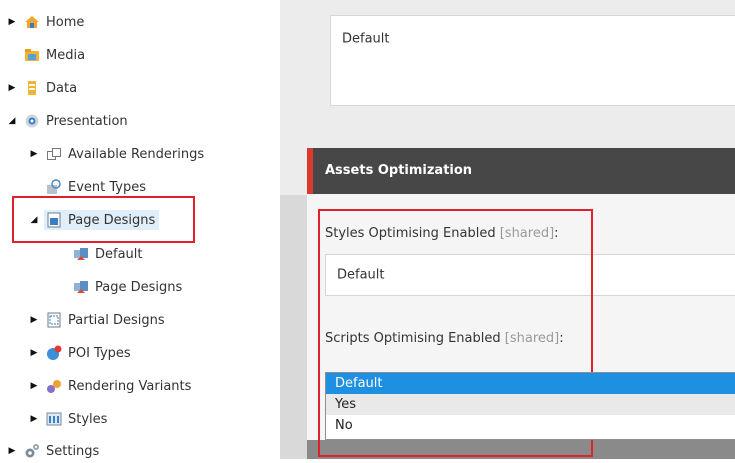 The height and width of the screenshot is (463, 735). What do you see at coordinates (530, 275) in the screenshot?
I see `styles-optimising-select: Default` at bounding box center [530, 275].